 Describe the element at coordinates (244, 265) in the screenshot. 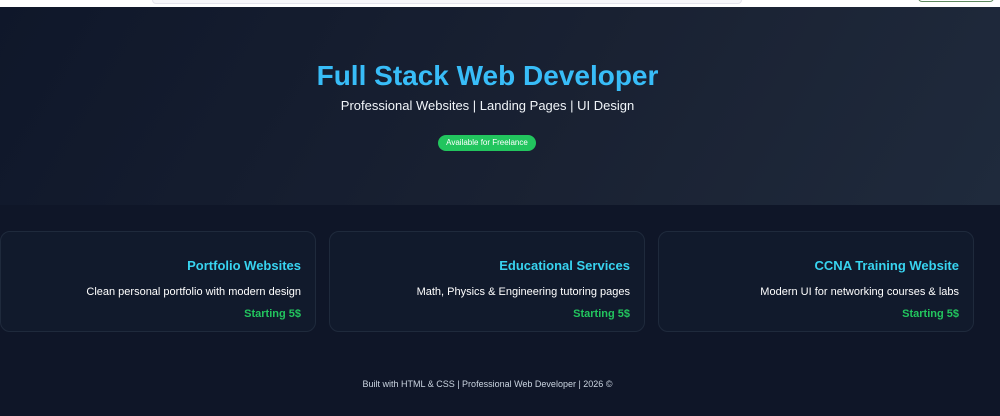

I see `service-title: Portfolio Websites` at that location.